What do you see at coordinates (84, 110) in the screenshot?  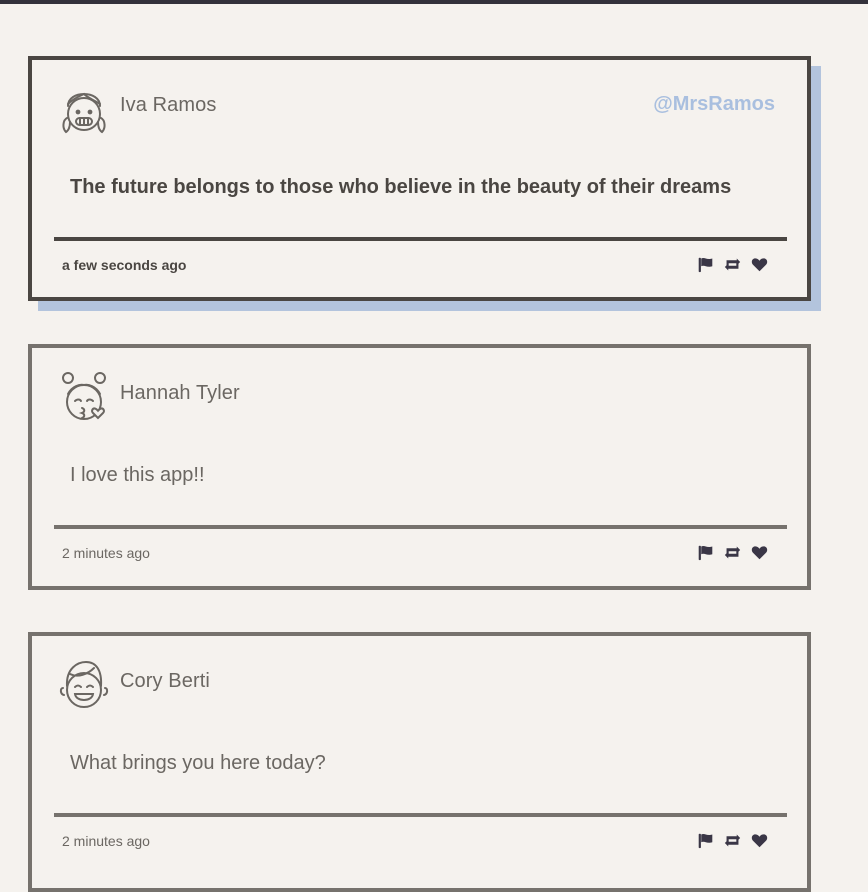 I see `girl-braids-grin-icon` at bounding box center [84, 110].